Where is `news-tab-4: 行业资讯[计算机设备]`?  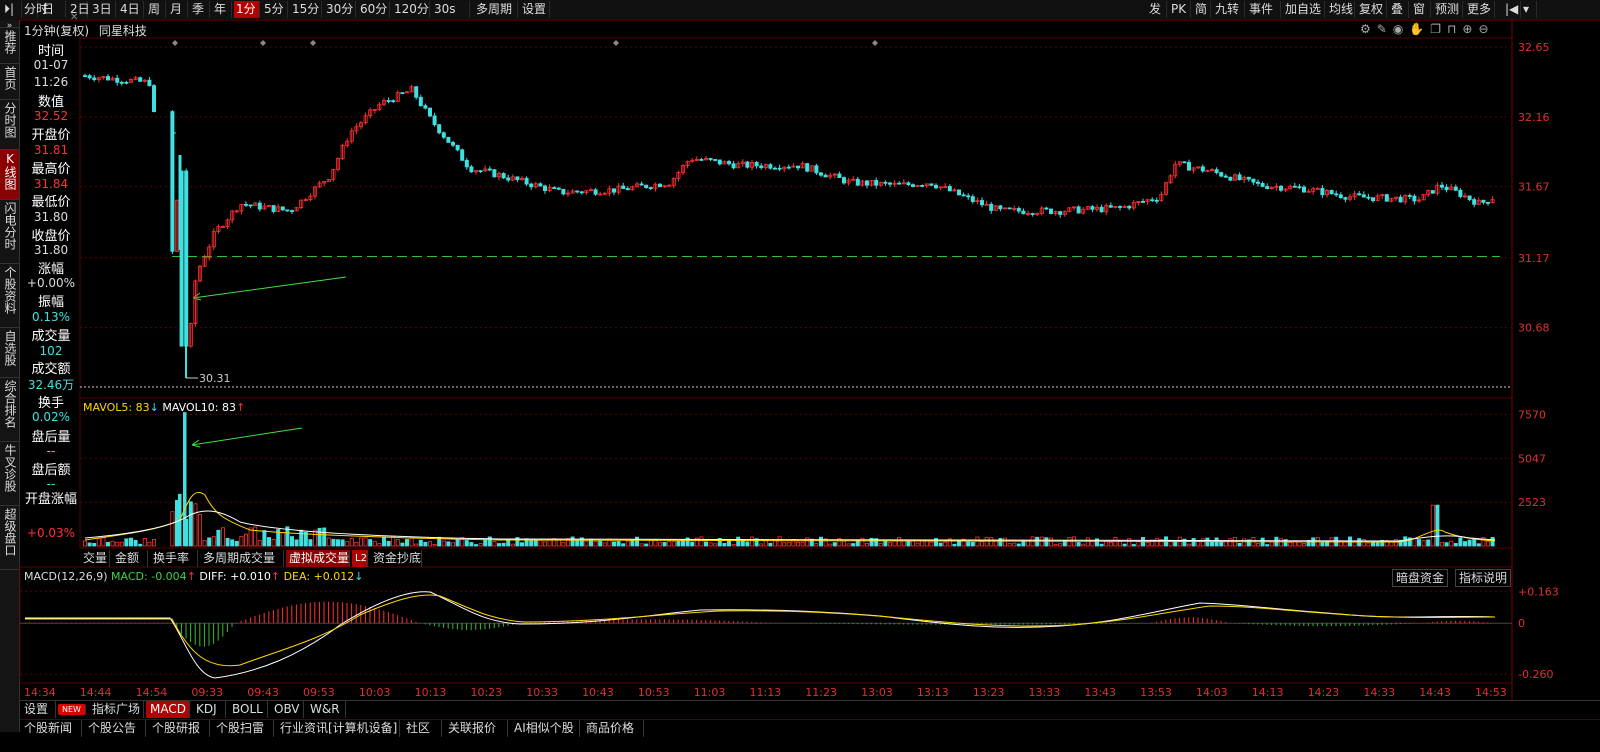 news-tab-4: 行业资讯[计算机设备] is located at coordinates (338, 728).